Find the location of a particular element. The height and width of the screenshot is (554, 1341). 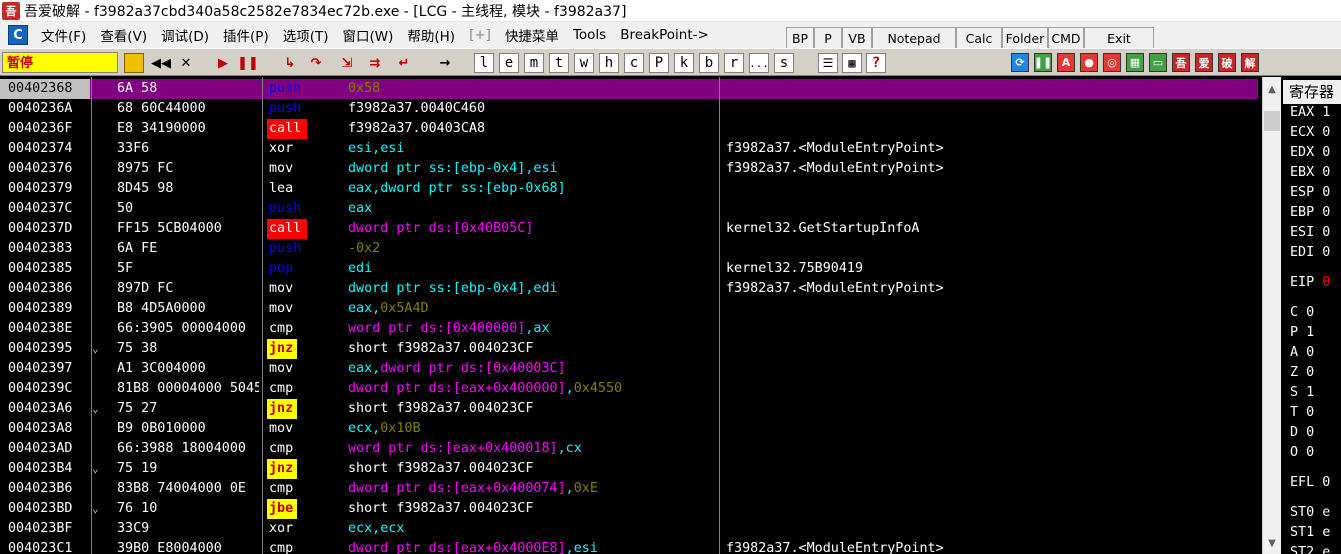

view-button-5: h is located at coordinates (609, 63).